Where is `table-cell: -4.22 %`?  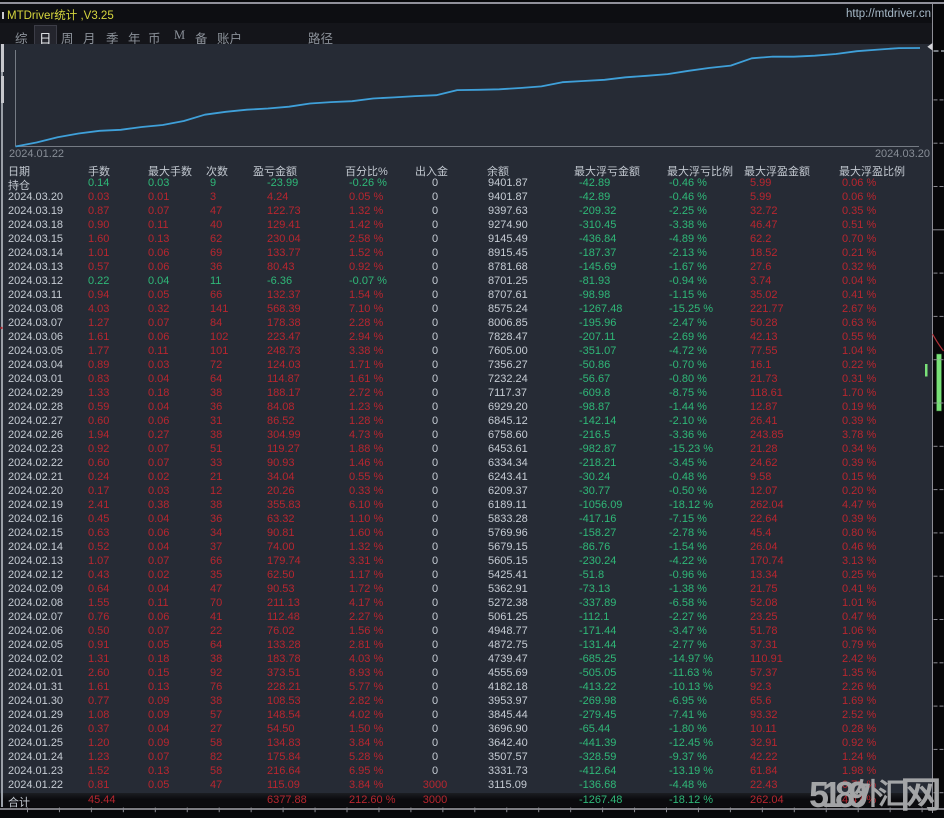
table-cell: -4.22 % is located at coordinates (688, 561).